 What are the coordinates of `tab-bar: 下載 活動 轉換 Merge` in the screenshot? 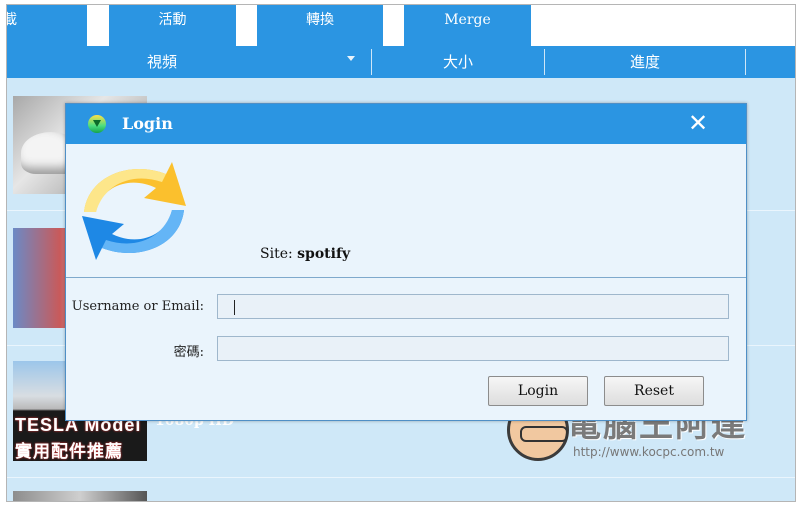 It's located at (401, 25).